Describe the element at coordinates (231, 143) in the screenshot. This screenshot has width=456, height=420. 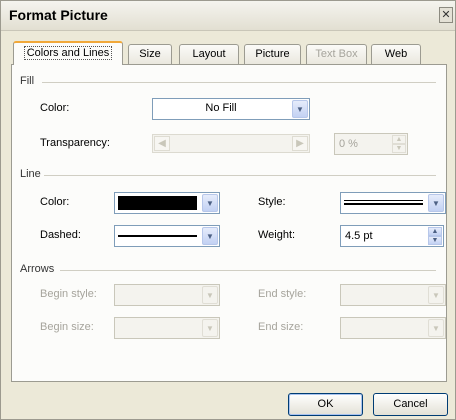
I see `transparency-slider: ◀ ▶` at that location.